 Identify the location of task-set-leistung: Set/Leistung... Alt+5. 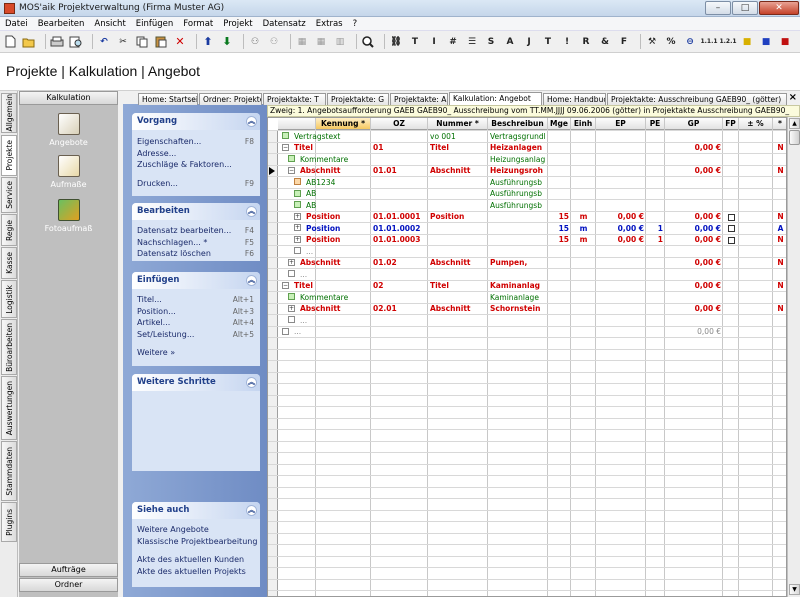
(196, 335).